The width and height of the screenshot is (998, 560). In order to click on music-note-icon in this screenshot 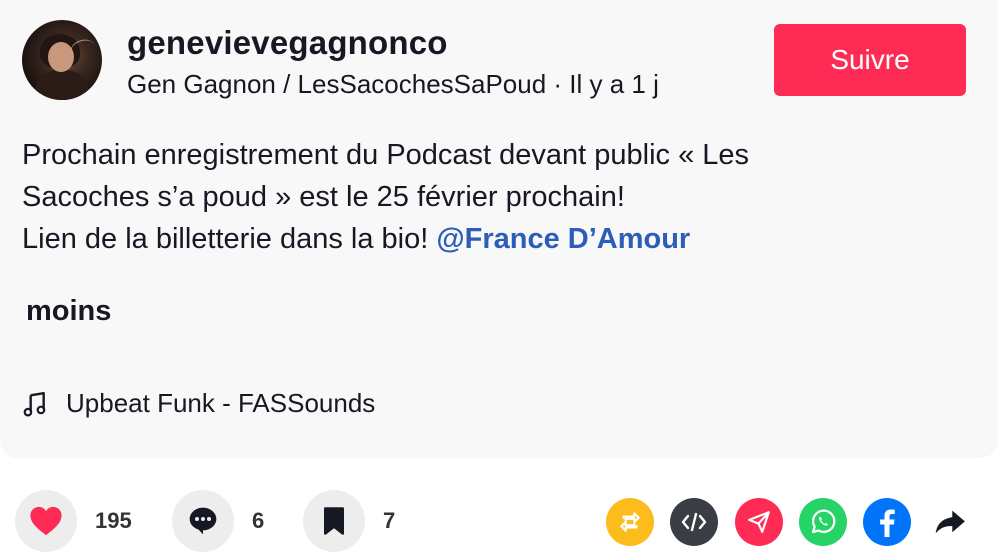, I will do `click(34, 403)`.